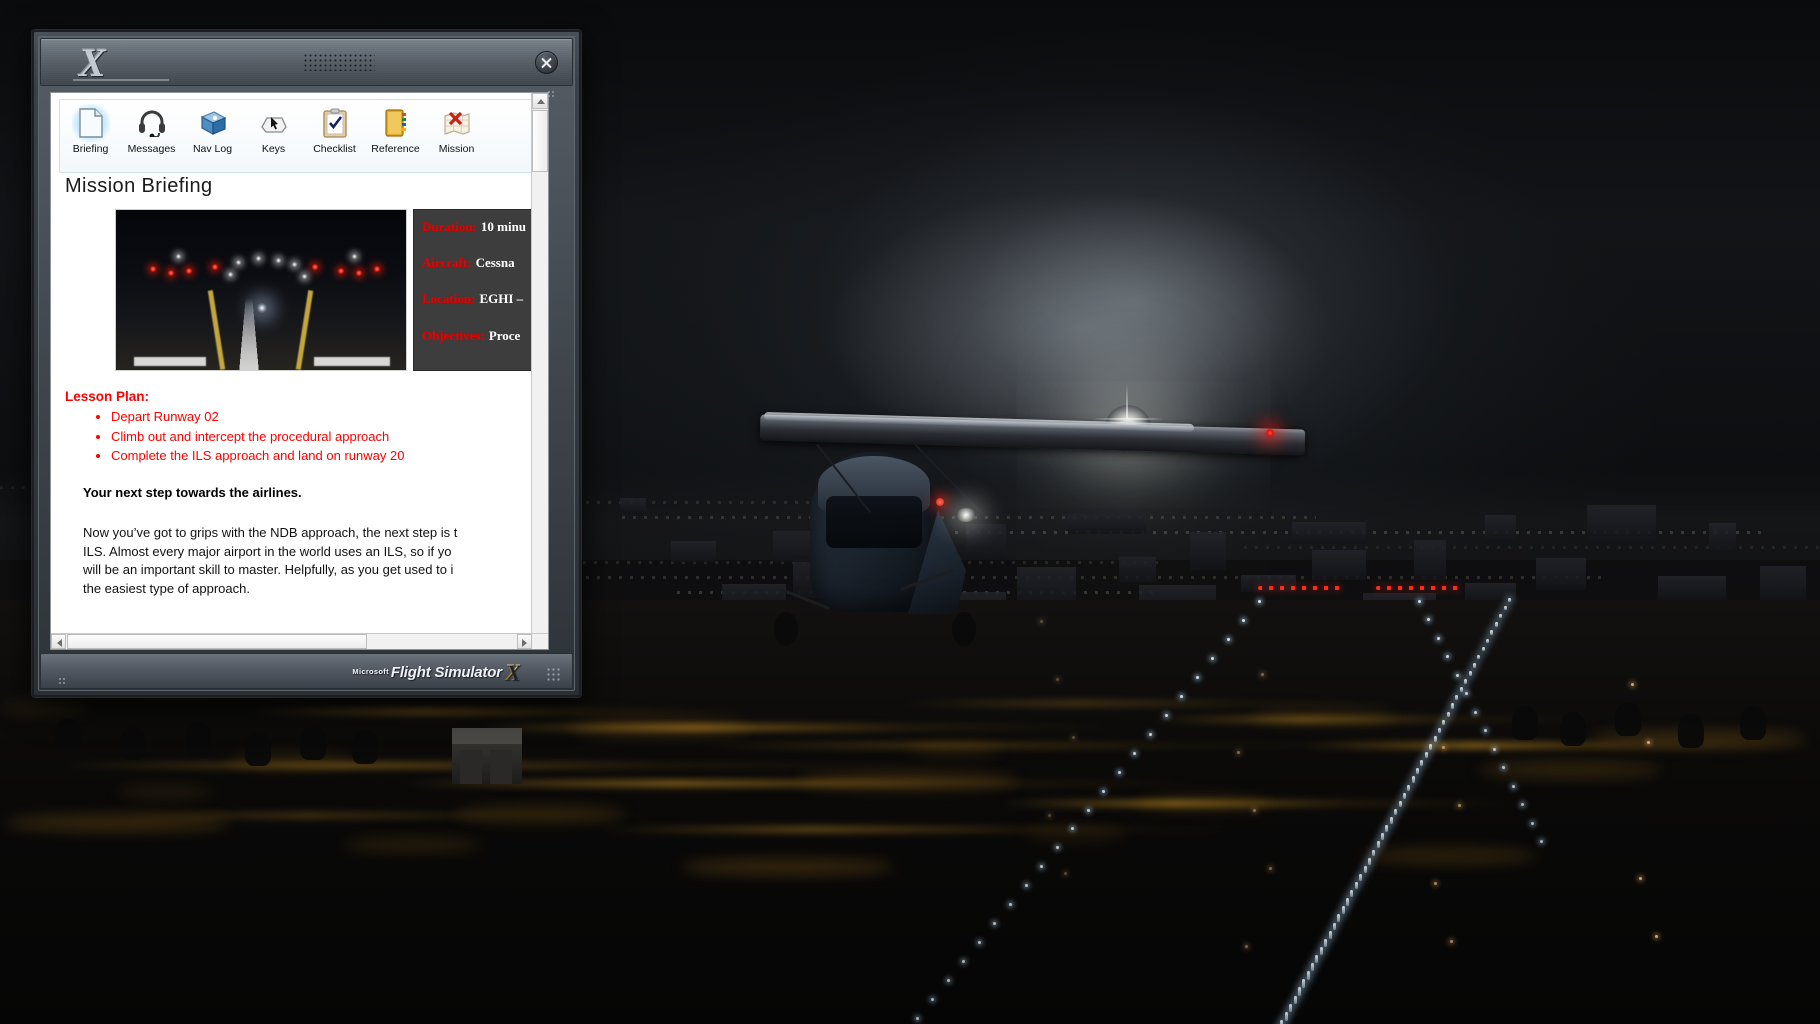  I want to click on tab-keys: Keys, so click(273, 129).